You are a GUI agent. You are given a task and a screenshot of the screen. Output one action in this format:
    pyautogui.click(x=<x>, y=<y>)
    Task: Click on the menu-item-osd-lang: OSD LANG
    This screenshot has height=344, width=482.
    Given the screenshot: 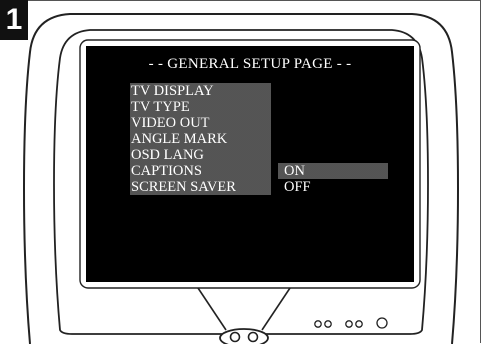 What is the action you would take?
    pyautogui.click(x=250, y=155)
    